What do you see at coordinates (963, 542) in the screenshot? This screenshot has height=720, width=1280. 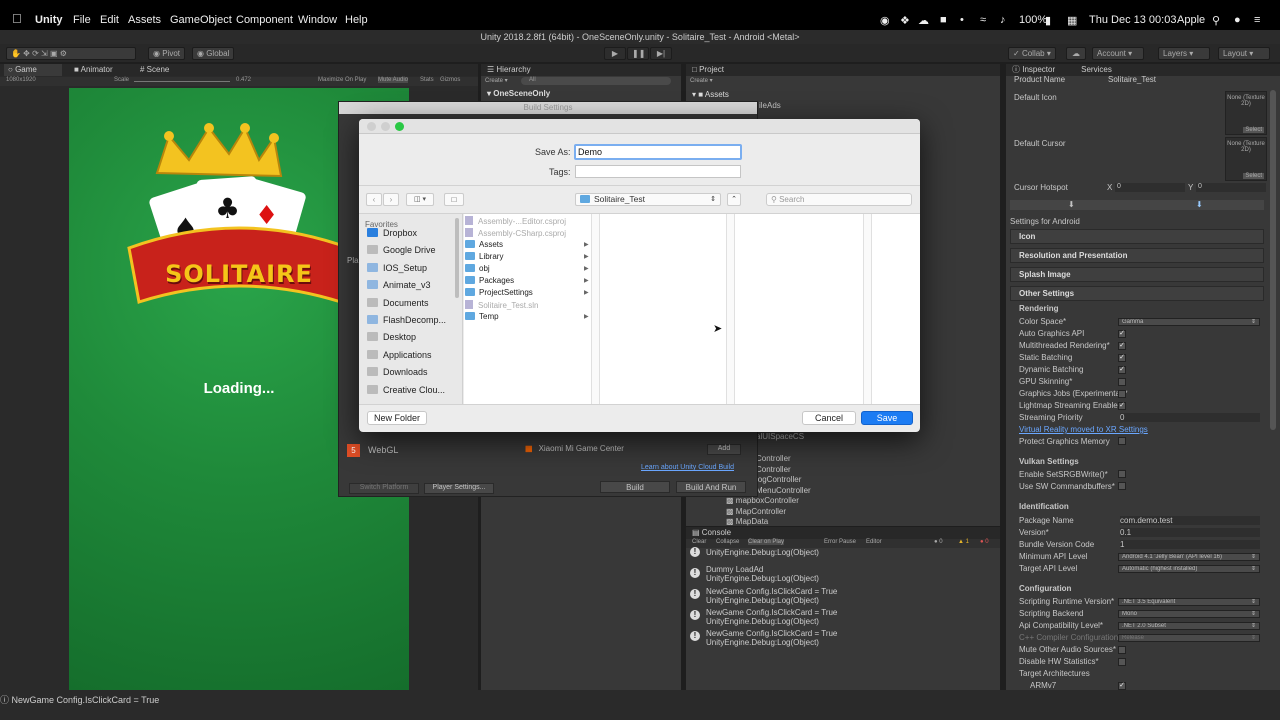 I see `warning-count: ▲ 1` at bounding box center [963, 542].